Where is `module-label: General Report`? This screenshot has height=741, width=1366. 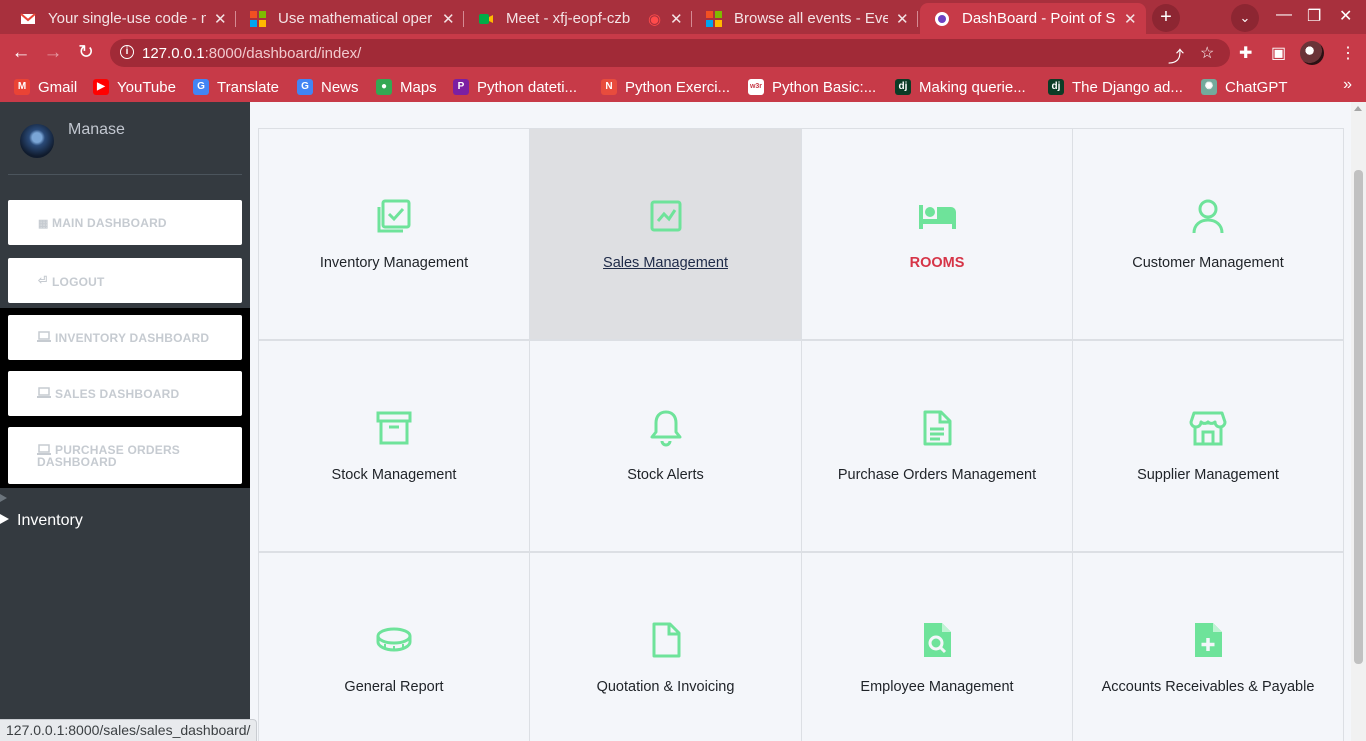
module-label: General Report is located at coordinates (394, 687).